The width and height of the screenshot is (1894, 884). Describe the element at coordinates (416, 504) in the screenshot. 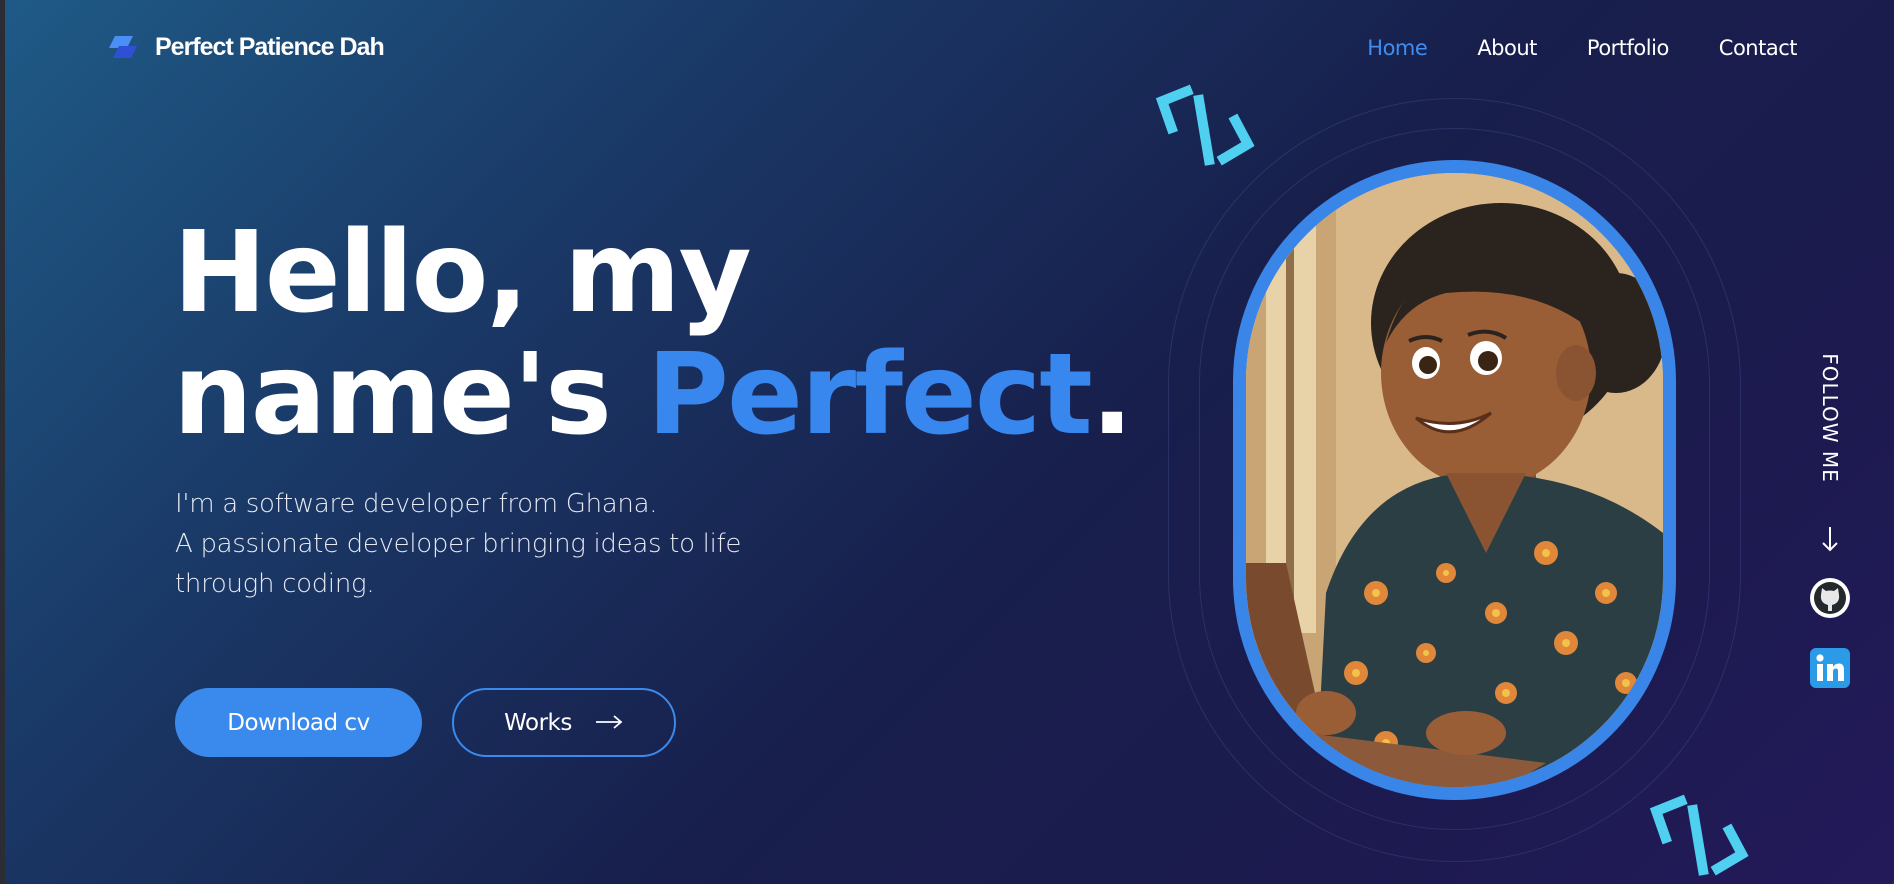

I see `subtitle-line-1: I'm a software developer from Ghana.` at that location.